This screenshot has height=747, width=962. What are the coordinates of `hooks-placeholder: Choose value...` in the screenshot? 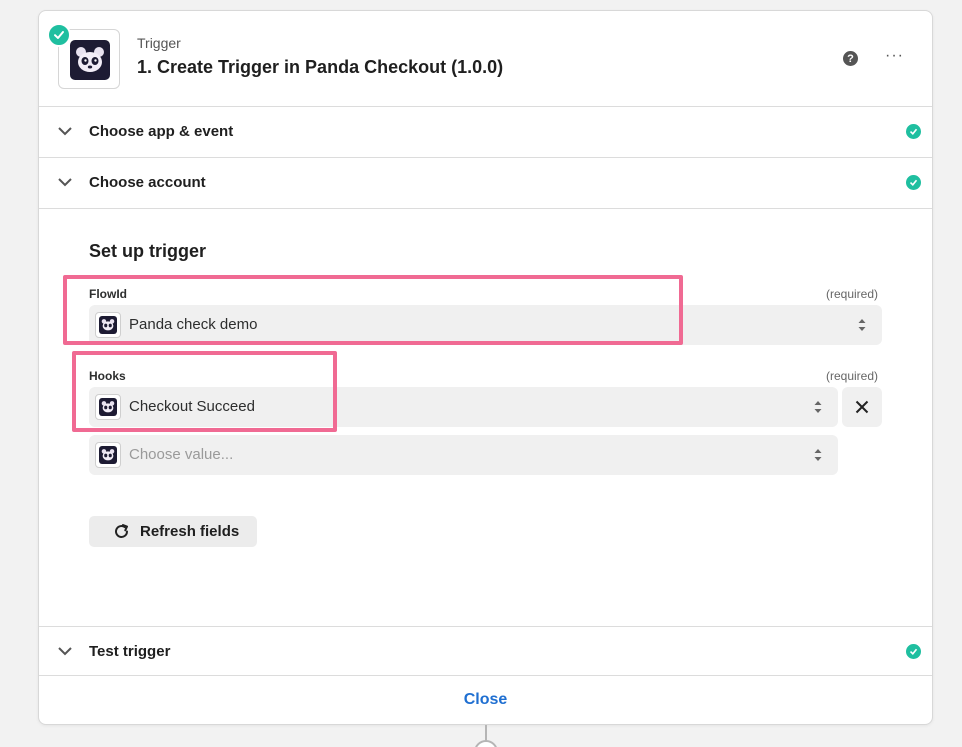 It's located at (181, 454).